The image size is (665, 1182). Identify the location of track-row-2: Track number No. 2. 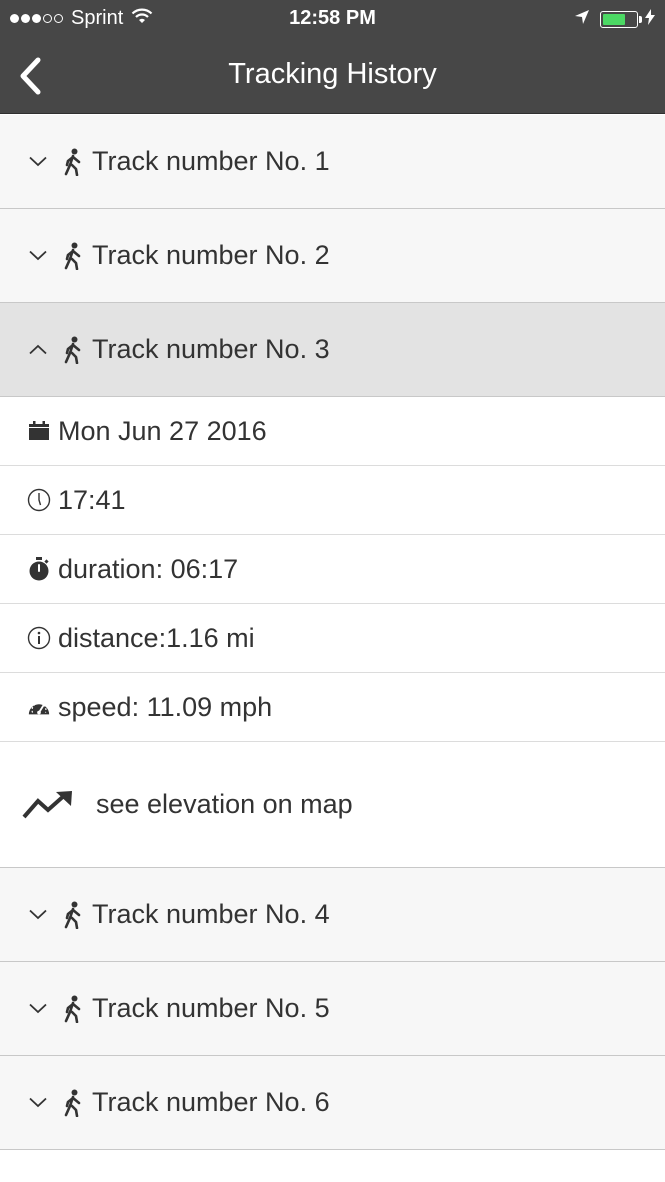
(332, 256).